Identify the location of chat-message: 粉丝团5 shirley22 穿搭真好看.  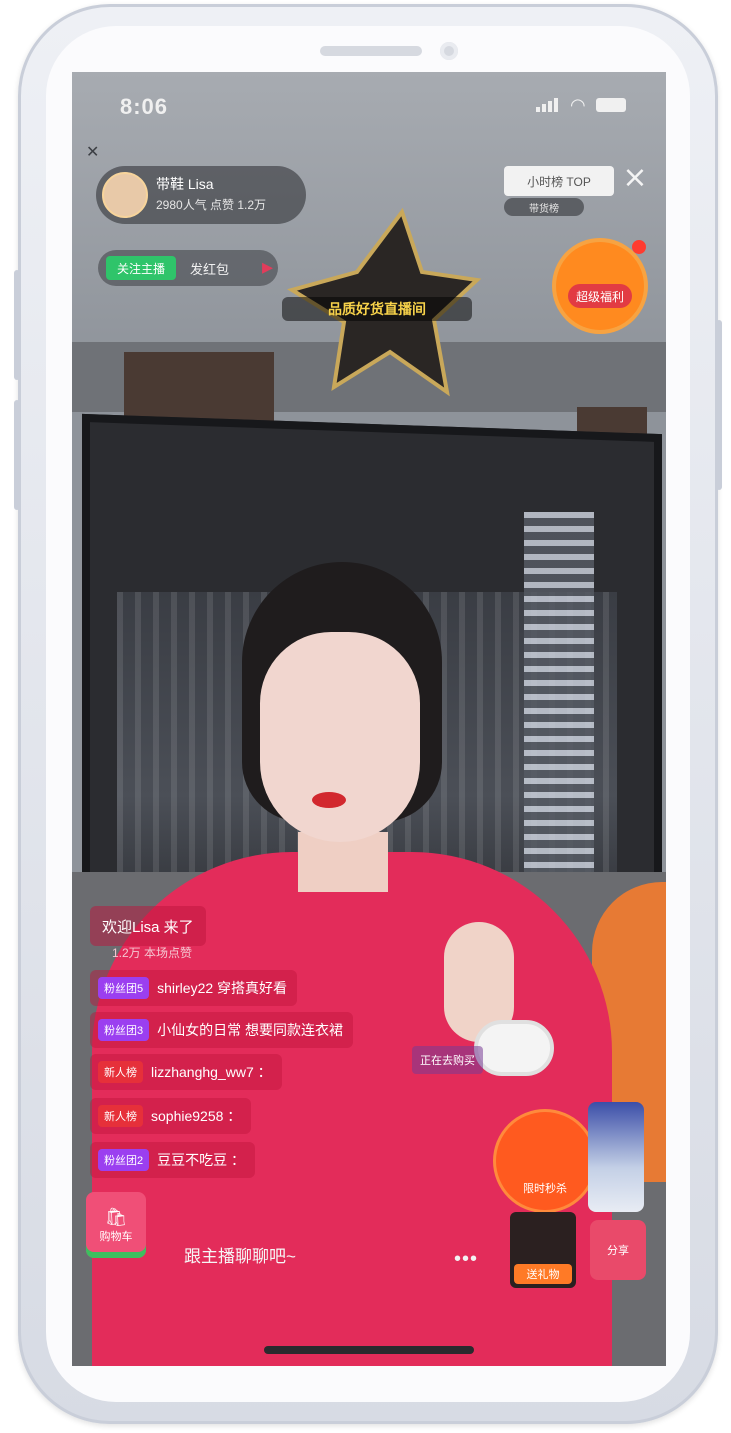
(194, 988).